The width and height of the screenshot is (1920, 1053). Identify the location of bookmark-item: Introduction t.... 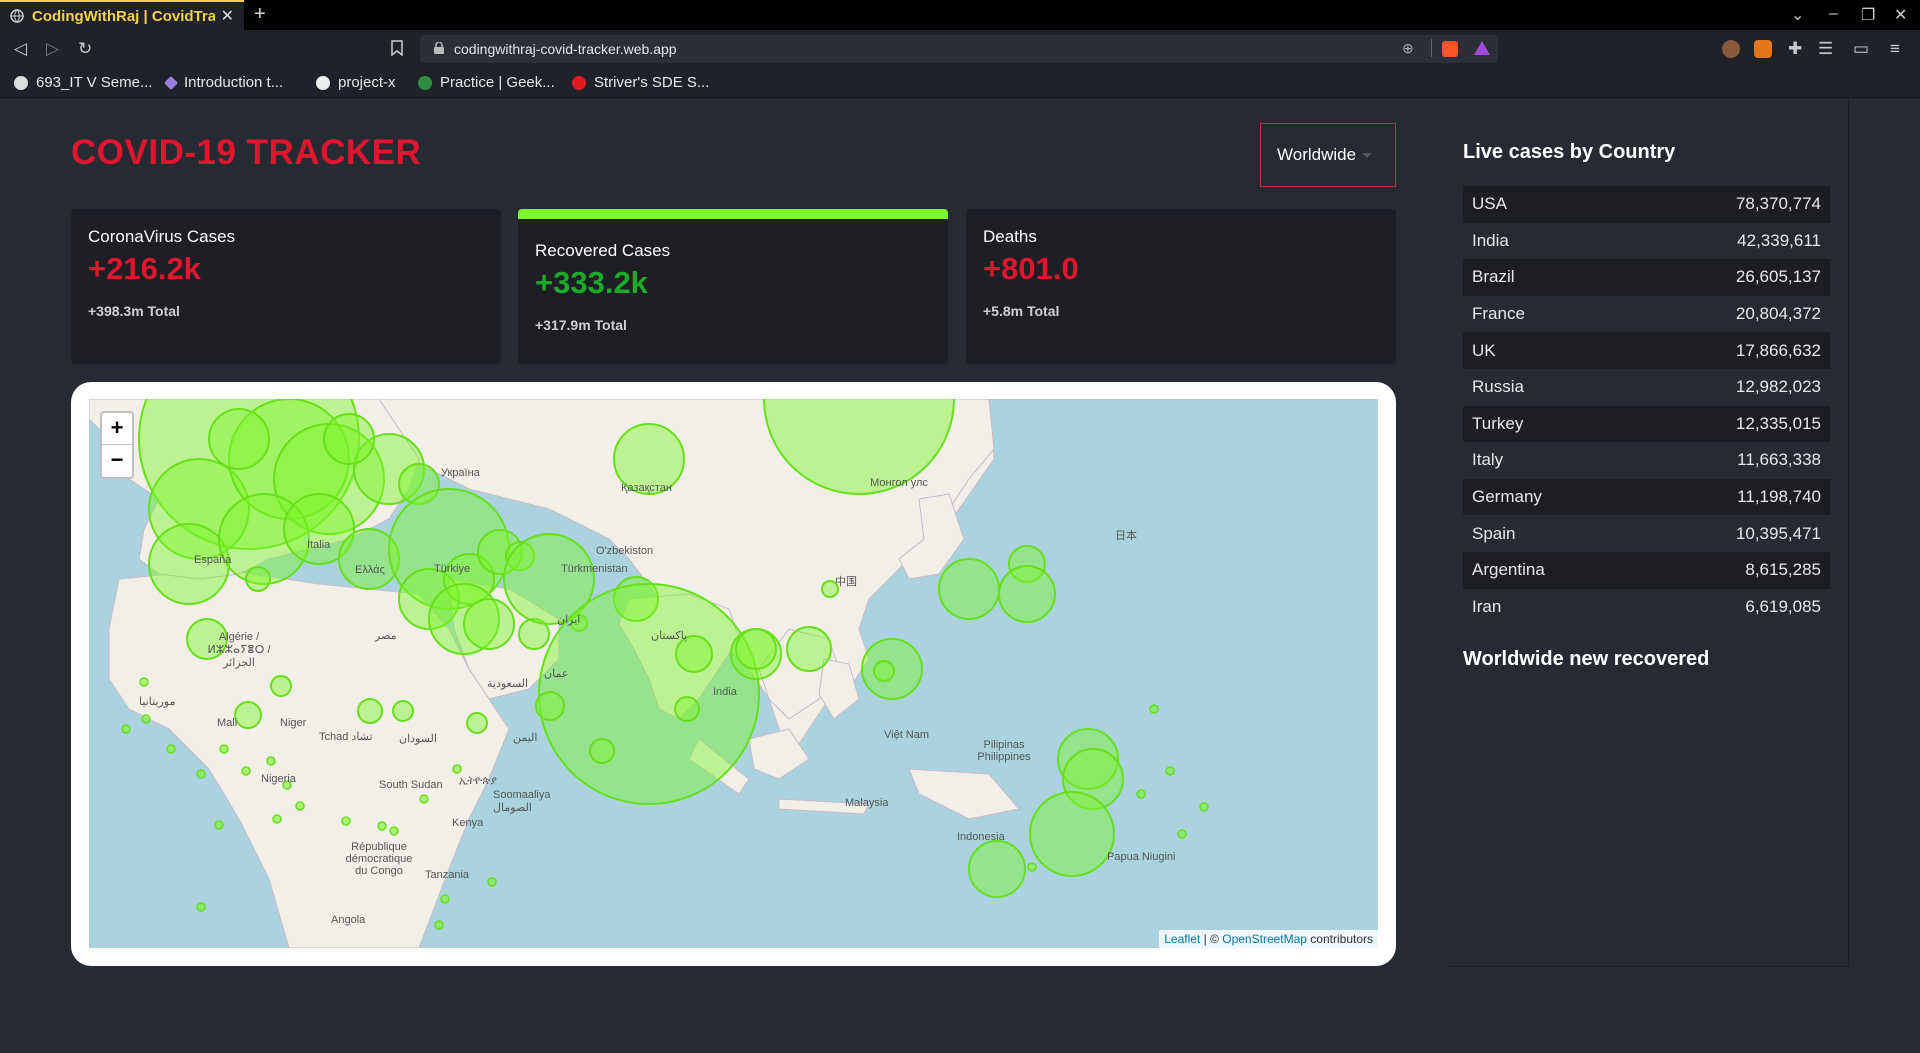
(223, 82).